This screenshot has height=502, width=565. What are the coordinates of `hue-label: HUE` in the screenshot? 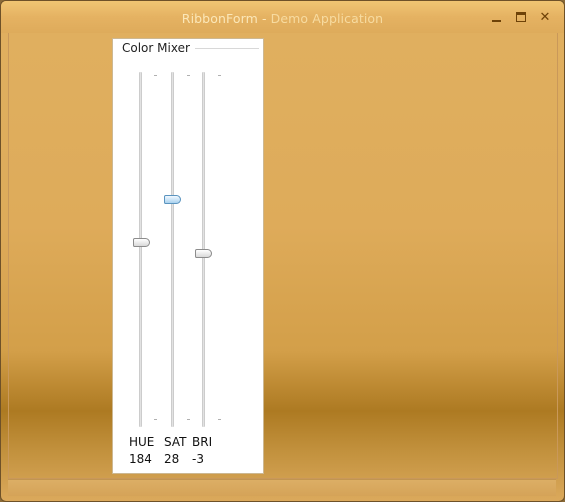 It's located at (142, 442).